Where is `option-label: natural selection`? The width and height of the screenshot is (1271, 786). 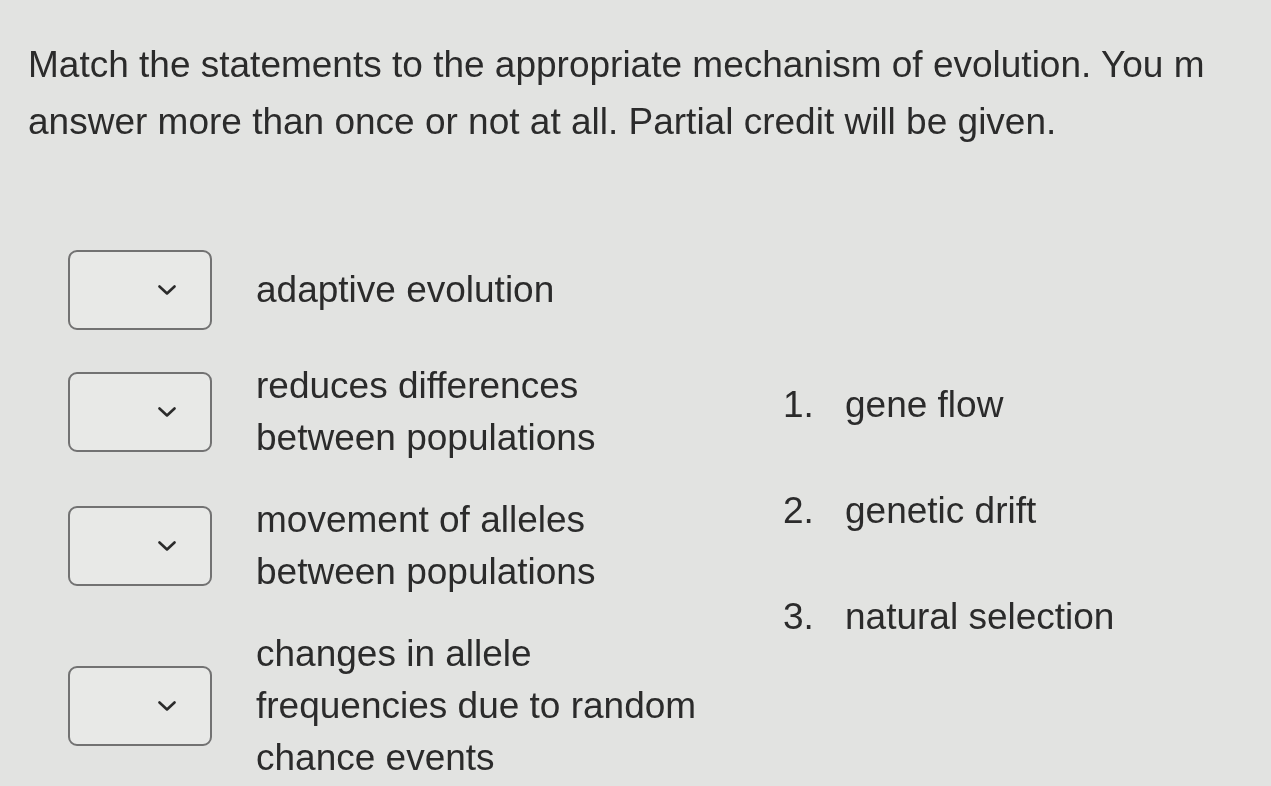
option-label: natural selection is located at coordinates (980, 617).